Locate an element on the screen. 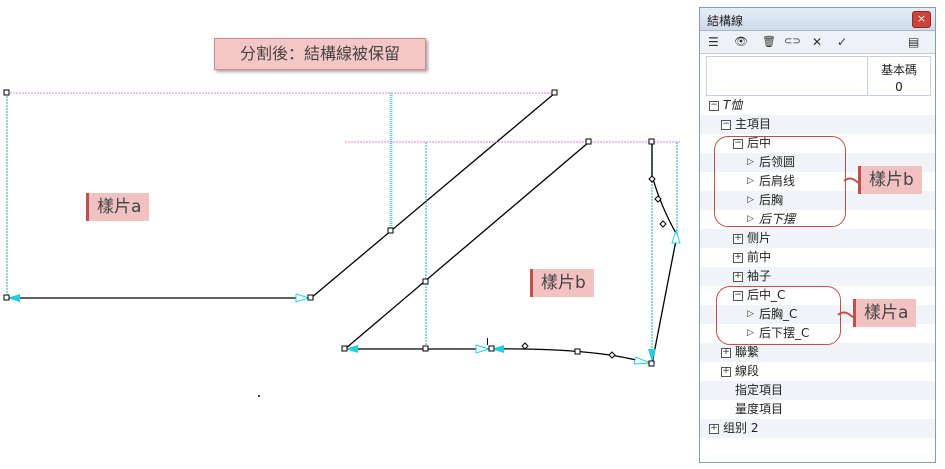 The height and width of the screenshot is (469, 945). callout-connectors is located at coordinates (853, 248).